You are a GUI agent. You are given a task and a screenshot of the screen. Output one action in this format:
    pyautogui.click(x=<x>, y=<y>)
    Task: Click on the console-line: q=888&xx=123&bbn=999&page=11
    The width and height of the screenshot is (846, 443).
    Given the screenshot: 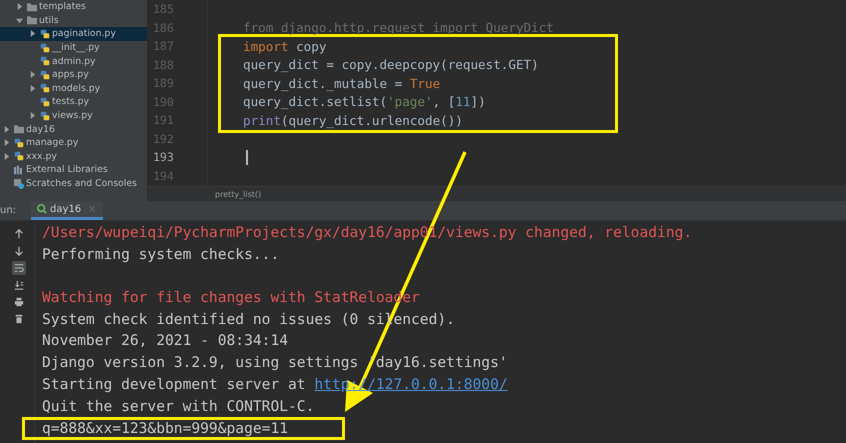 What is the action you would take?
    pyautogui.click(x=165, y=429)
    